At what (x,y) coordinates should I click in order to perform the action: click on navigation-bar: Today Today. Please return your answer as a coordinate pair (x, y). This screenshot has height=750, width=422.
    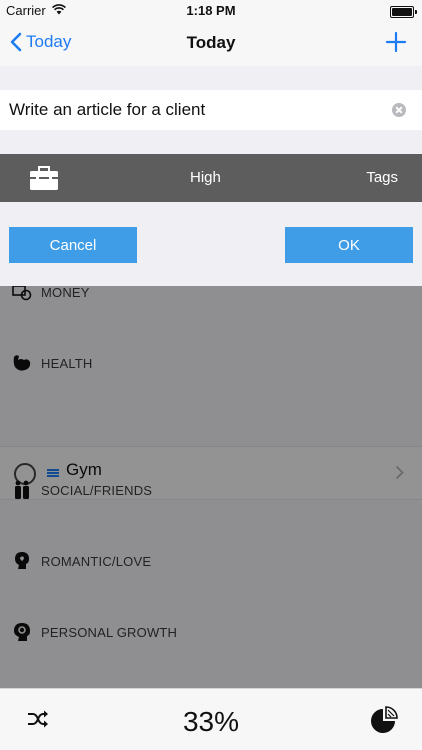
    Looking at the image, I should click on (211, 44).